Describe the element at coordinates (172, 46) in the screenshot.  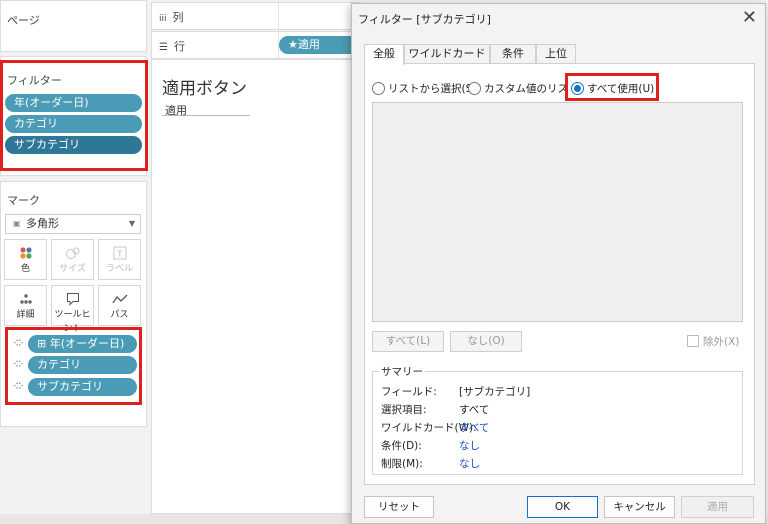
I see `rows-shelf-label: ☰ 行` at that location.